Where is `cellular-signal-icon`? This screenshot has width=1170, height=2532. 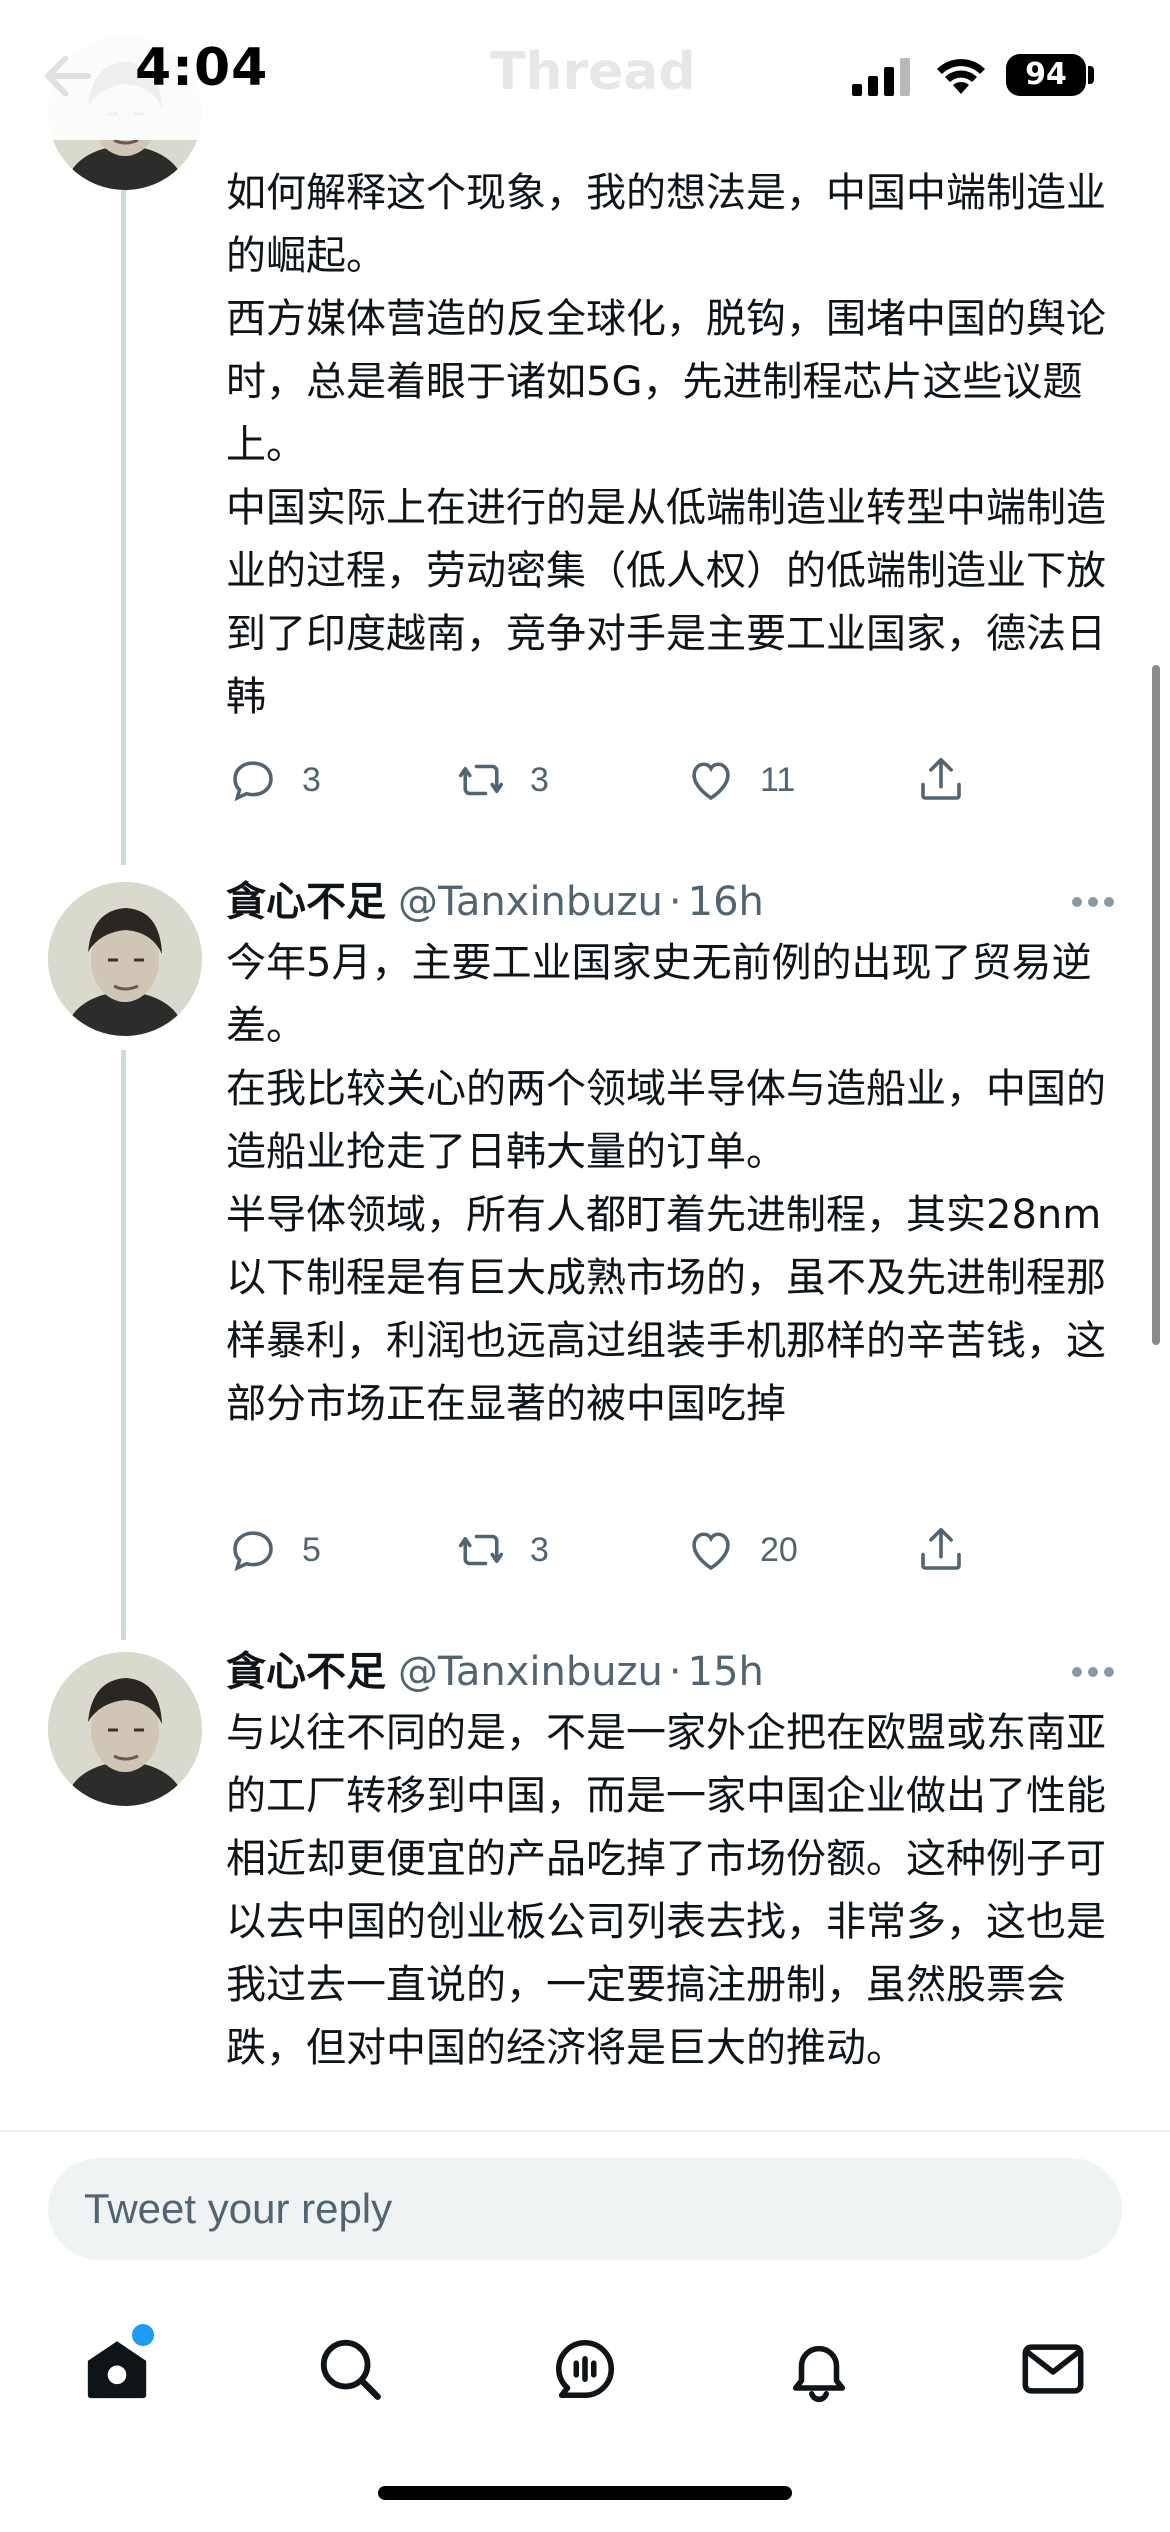 cellular-signal-icon is located at coordinates (881, 77).